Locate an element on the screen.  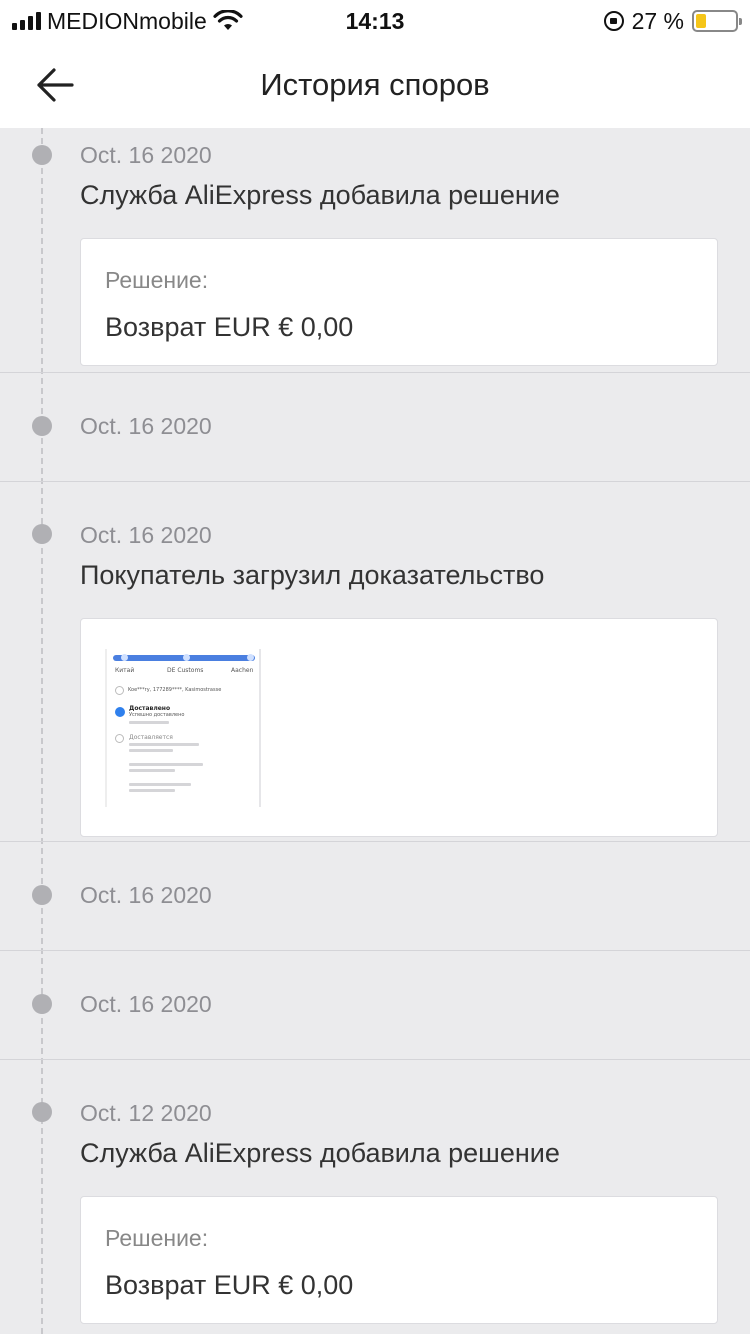
back-button is located at coordinates (55, 85).